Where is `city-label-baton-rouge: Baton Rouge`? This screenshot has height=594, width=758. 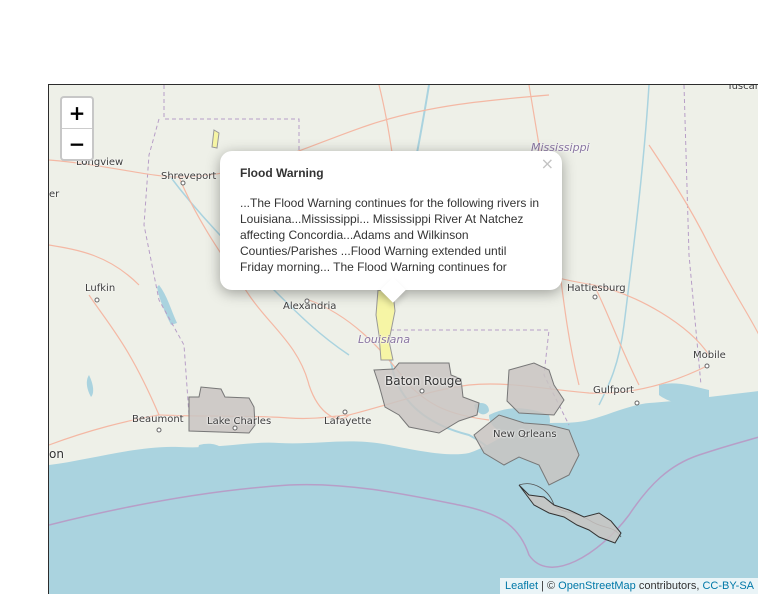
city-label-baton-rouge: Baton Rouge is located at coordinates (423, 381).